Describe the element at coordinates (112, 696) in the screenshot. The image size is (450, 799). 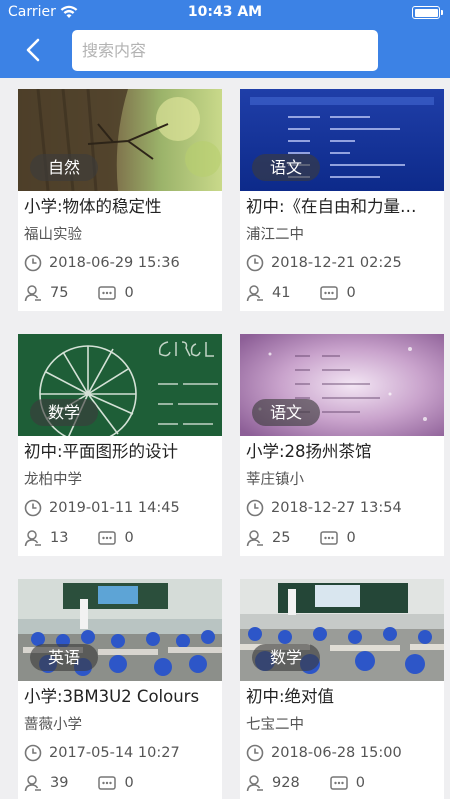
I see `video-title: 小学:3BM3U2 Colours` at that location.